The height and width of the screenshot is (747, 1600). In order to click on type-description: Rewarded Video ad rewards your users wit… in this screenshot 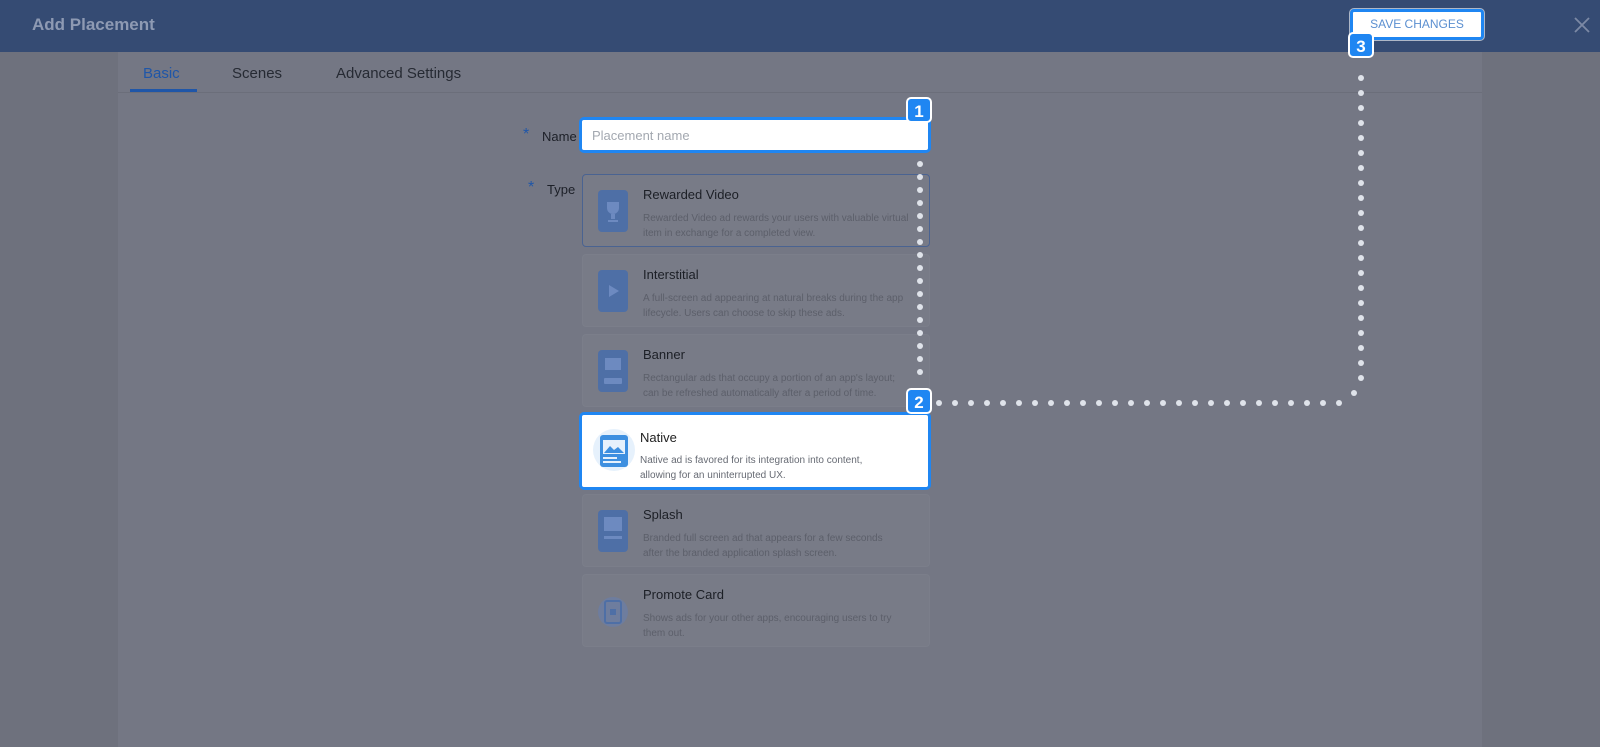, I will do `click(776, 226)`.